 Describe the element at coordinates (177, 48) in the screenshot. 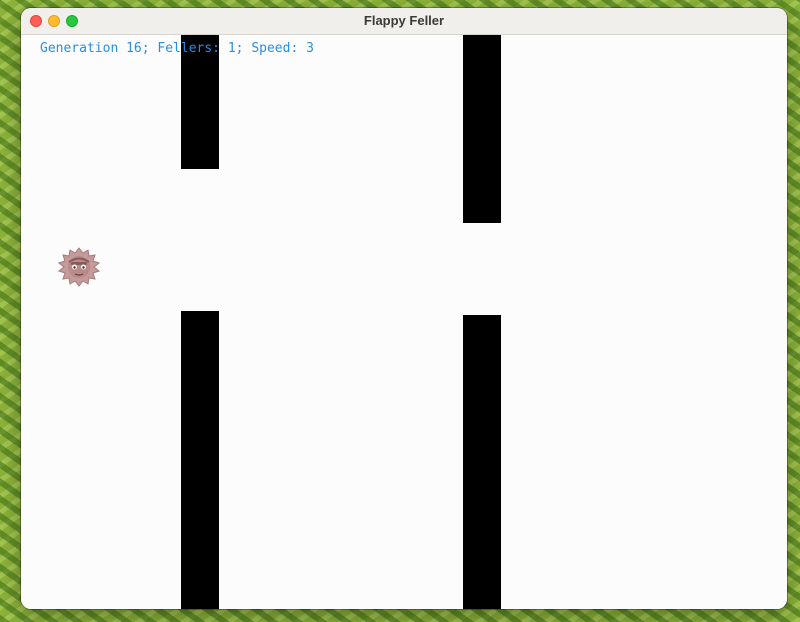

I see `generation-status: Generation 16; Fellers: 1; Speed: 3` at that location.